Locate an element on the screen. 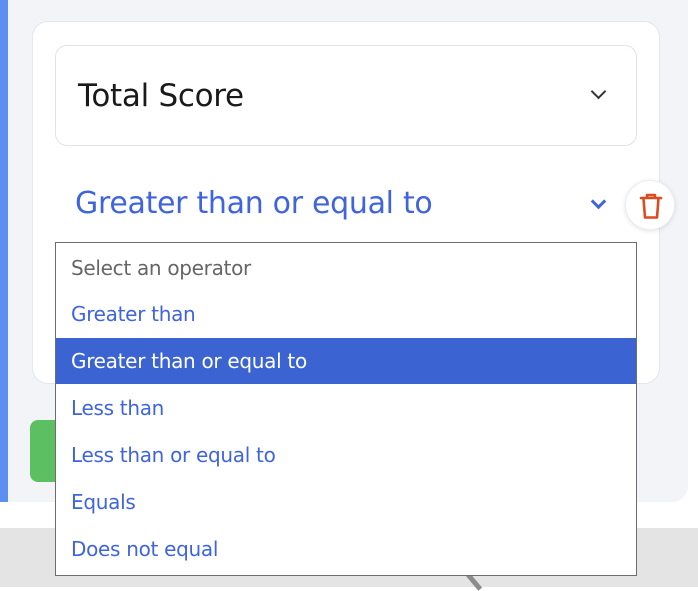 This screenshot has height=591, width=698. operator-select-value: Greater than or equal to is located at coordinates (254, 203).